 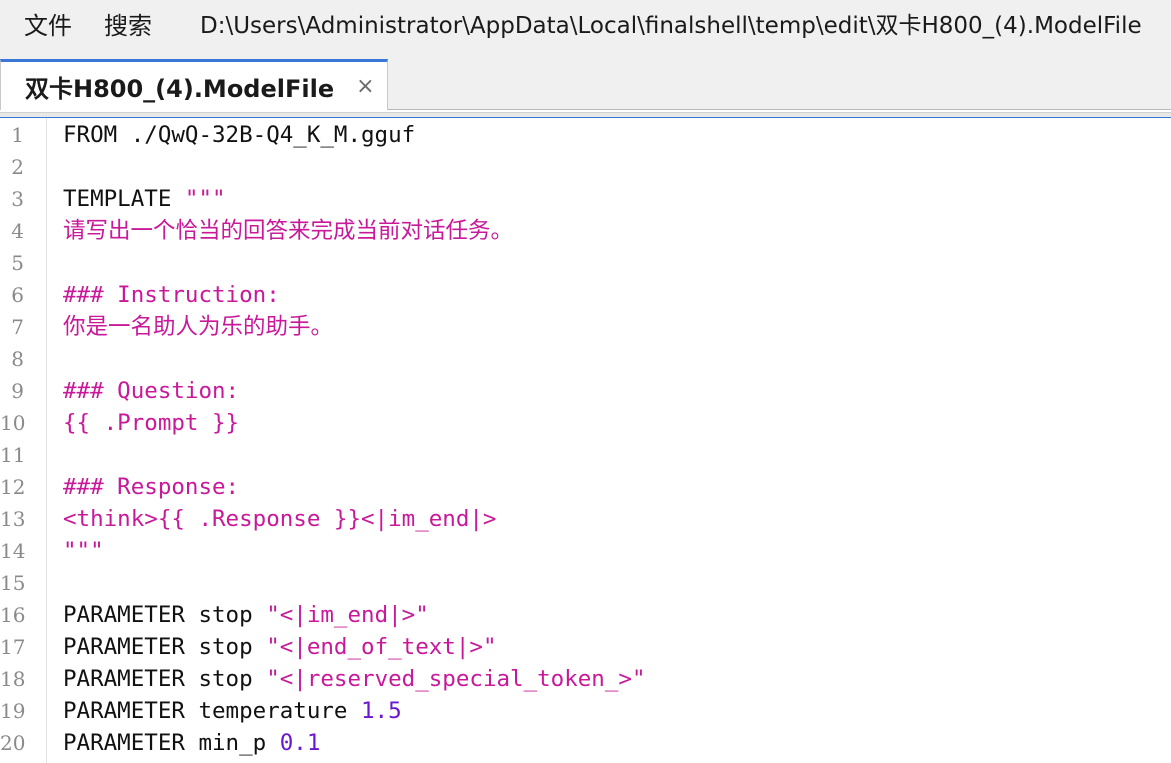 I want to click on code-token: TEMPLATE, so click(x=124, y=199).